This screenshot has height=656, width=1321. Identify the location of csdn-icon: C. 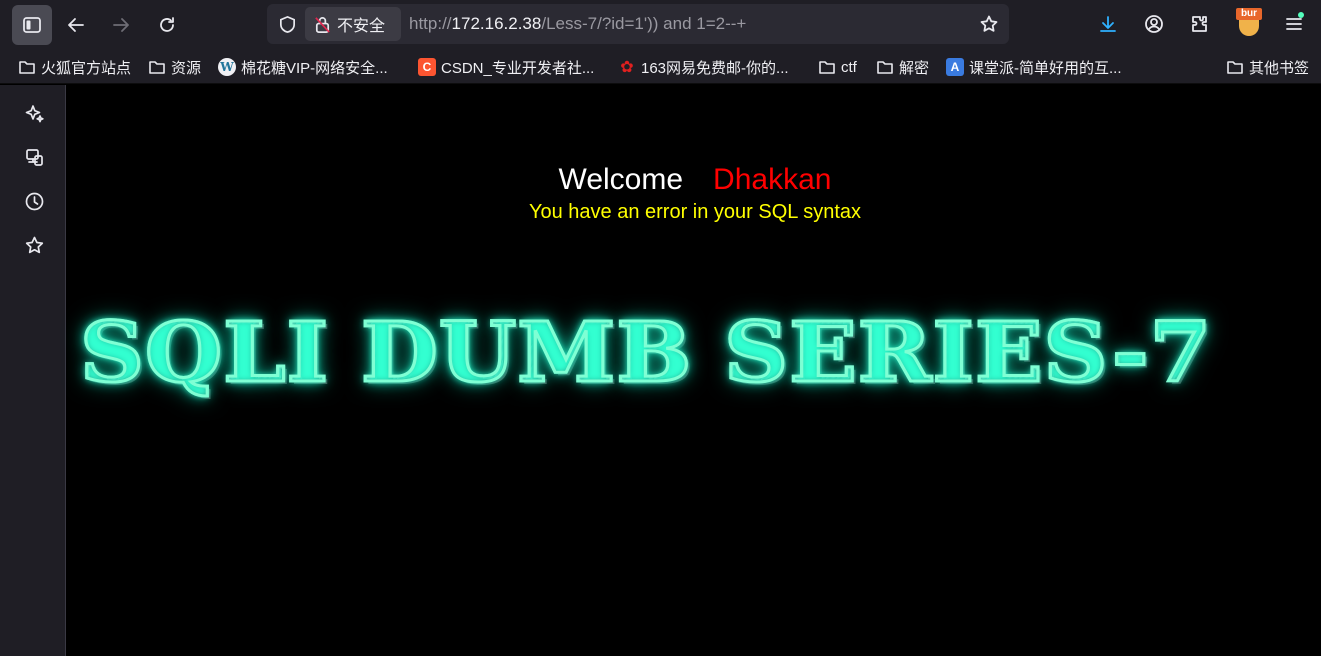
(427, 67).